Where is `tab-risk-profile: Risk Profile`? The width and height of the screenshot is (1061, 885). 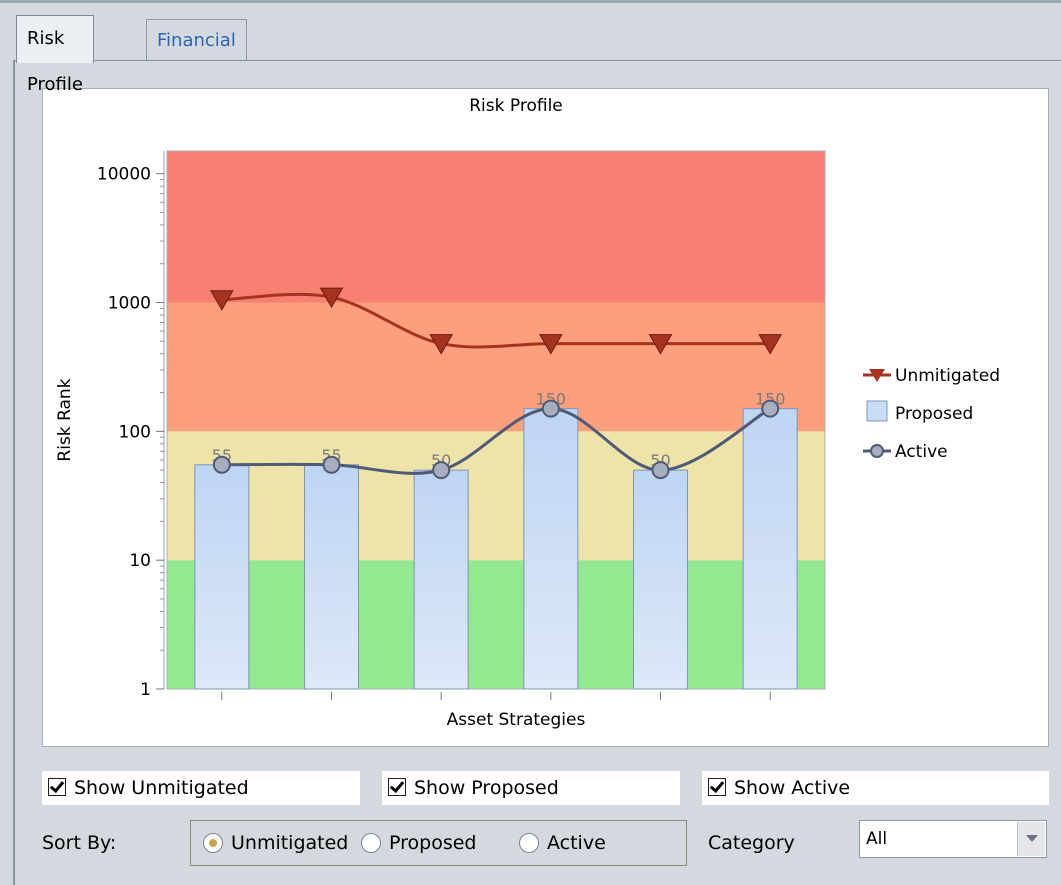
tab-risk-profile: Risk Profile is located at coordinates (55, 55).